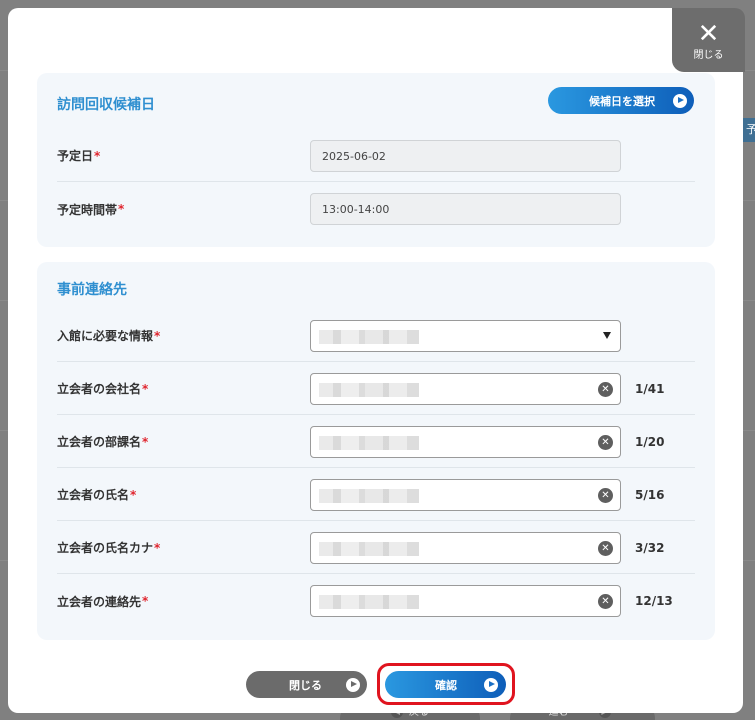 This screenshot has width=755, height=720. Describe the element at coordinates (105, 548) in the screenshot. I see `name-kana-label: 立会者の氏名カナ` at that location.